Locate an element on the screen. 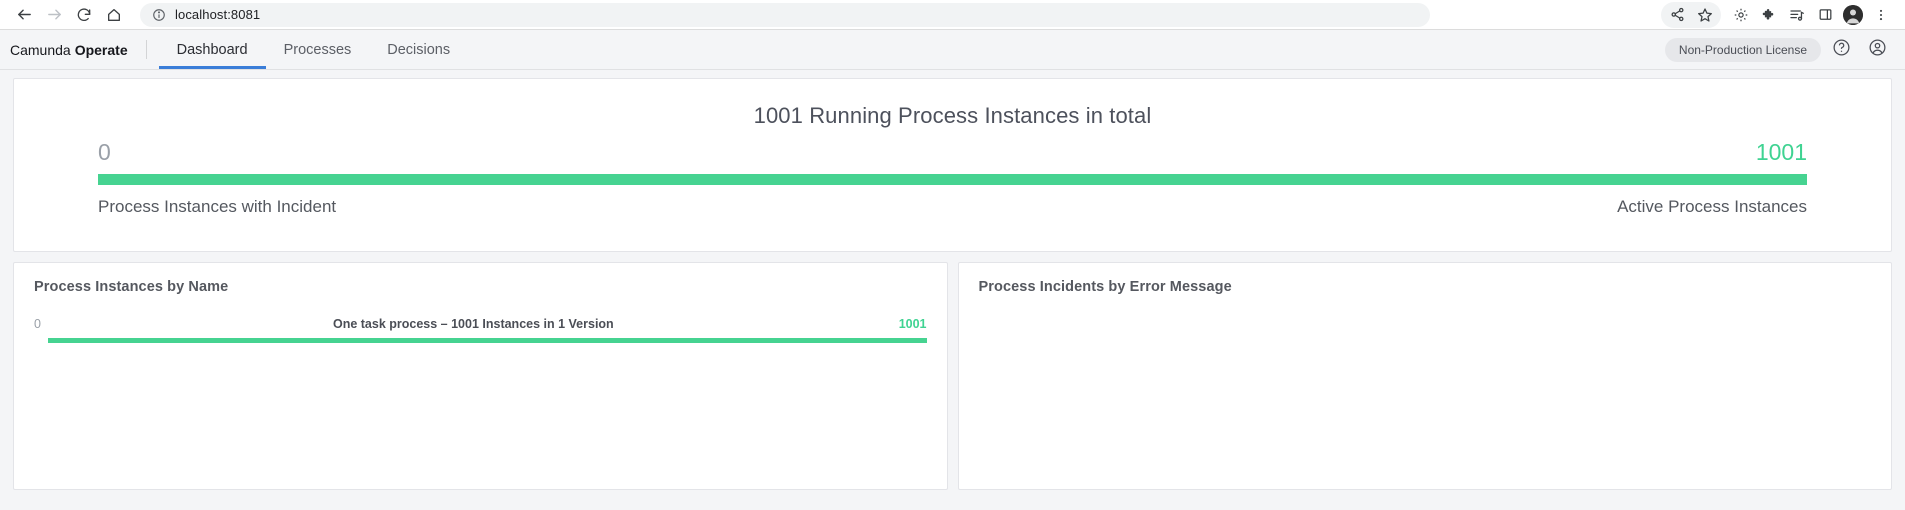  tab-processes-label: Processes is located at coordinates (317, 49).